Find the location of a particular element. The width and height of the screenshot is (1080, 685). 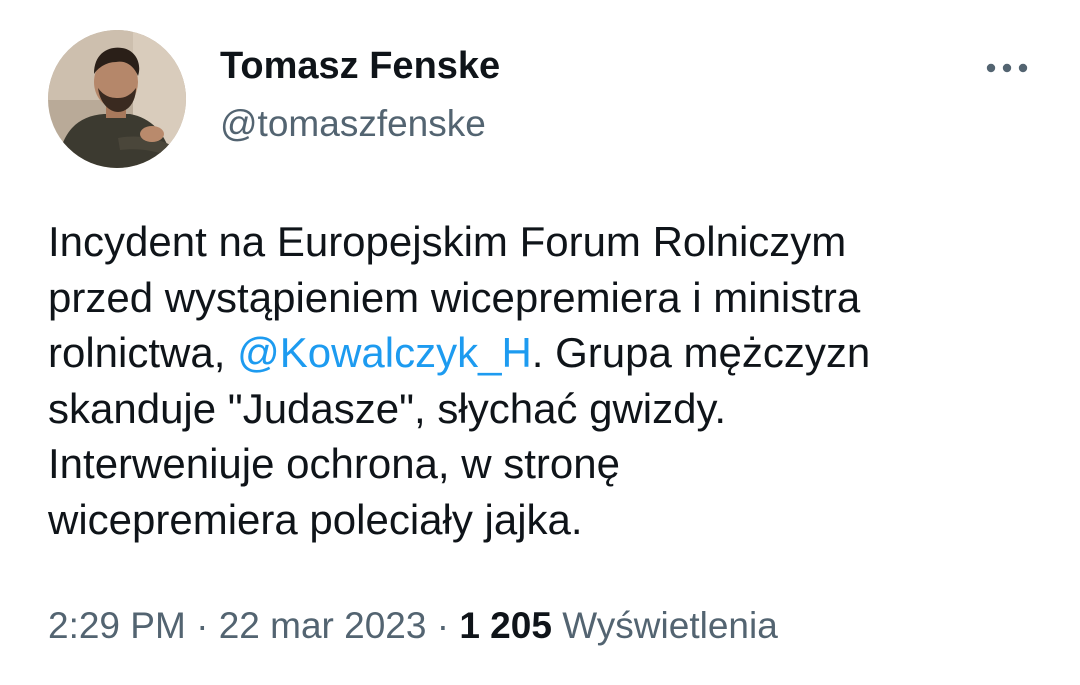

avatar-image is located at coordinates (117, 99).